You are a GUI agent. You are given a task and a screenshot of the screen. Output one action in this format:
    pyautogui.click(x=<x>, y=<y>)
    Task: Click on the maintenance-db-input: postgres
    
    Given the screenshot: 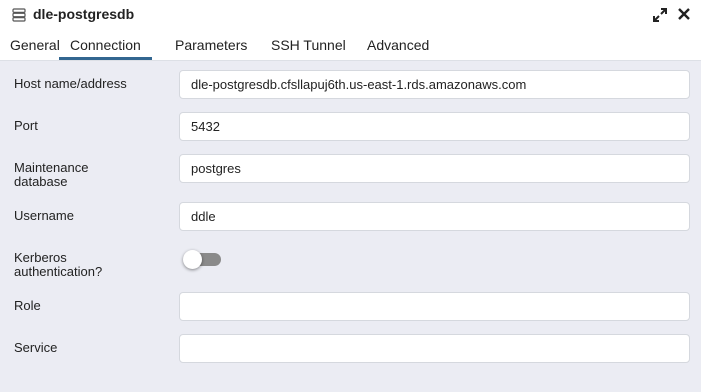 What is the action you would take?
    pyautogui.click(x=434, y=168)
    